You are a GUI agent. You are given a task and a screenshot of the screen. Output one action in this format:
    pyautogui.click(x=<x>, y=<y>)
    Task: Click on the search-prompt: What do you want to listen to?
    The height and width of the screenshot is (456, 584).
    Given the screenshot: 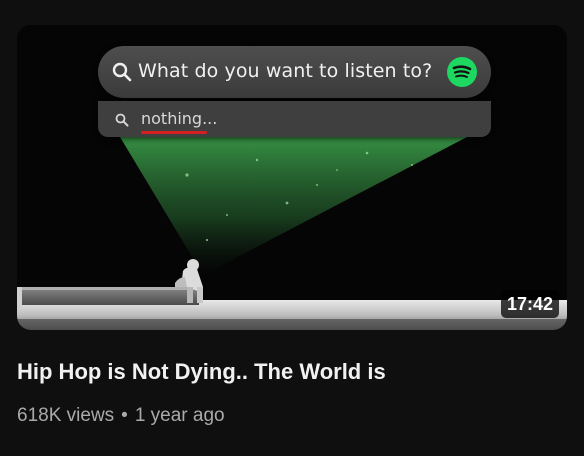 What is the action you would take?
    pyautogui.click(x=285, y=71)
    